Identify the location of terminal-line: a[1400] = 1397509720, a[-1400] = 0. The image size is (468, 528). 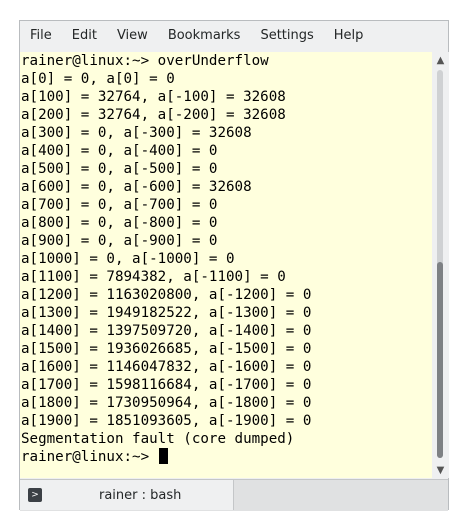
(166, 331).